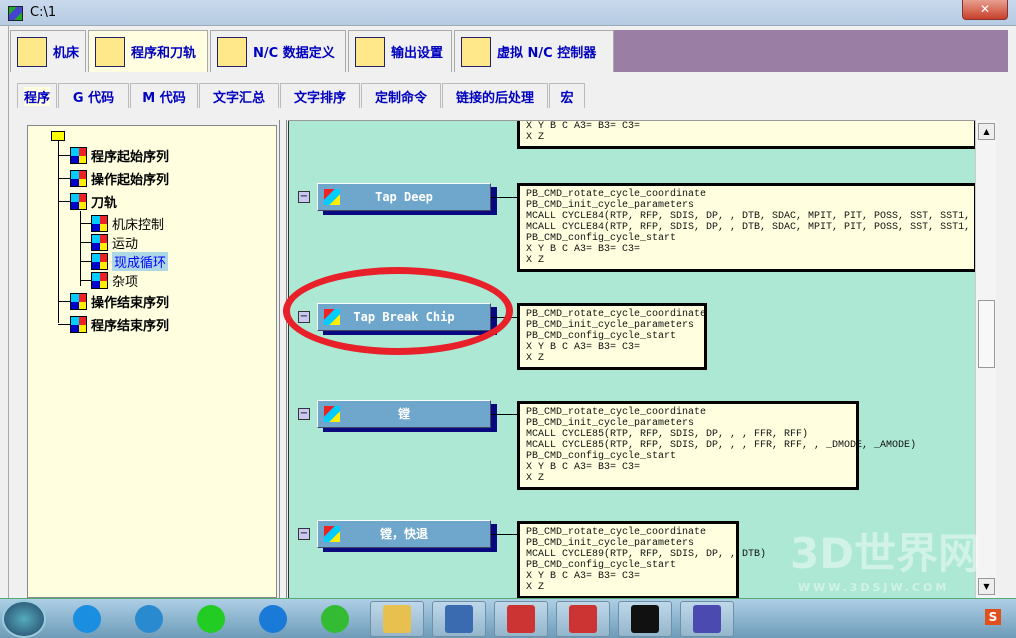 This screenshot has width=1016, height=638. I want to click on tree-item-label: 运动, so click(125, 244).